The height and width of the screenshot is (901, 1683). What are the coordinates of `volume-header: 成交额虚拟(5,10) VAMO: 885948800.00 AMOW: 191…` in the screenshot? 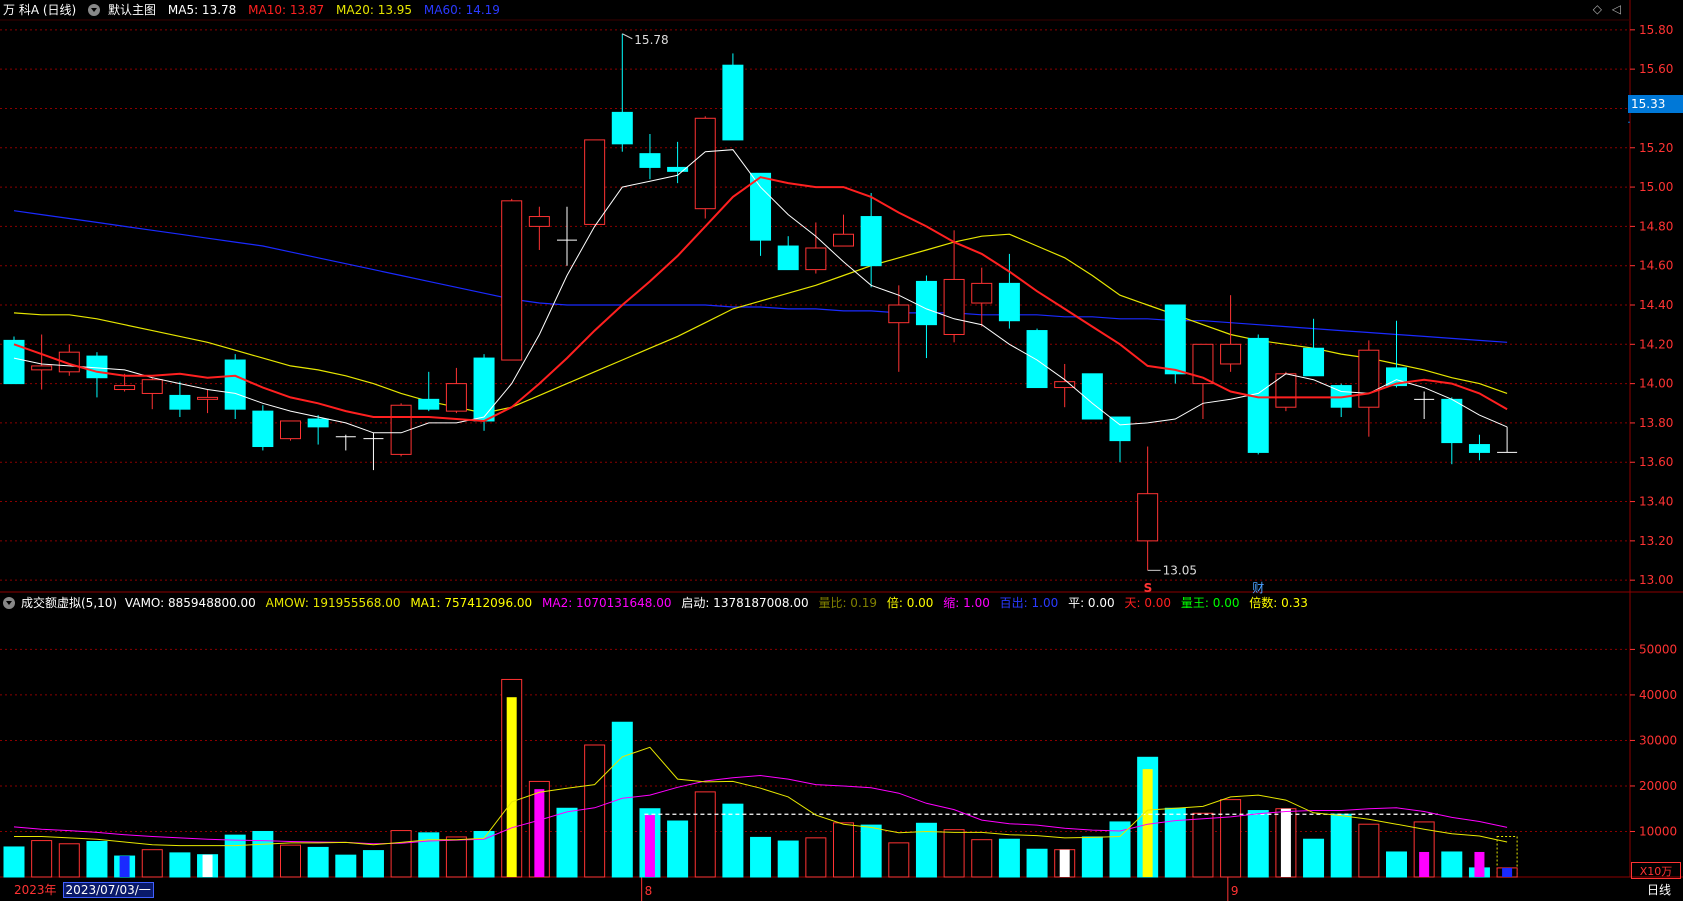 It's located at (815, 603).